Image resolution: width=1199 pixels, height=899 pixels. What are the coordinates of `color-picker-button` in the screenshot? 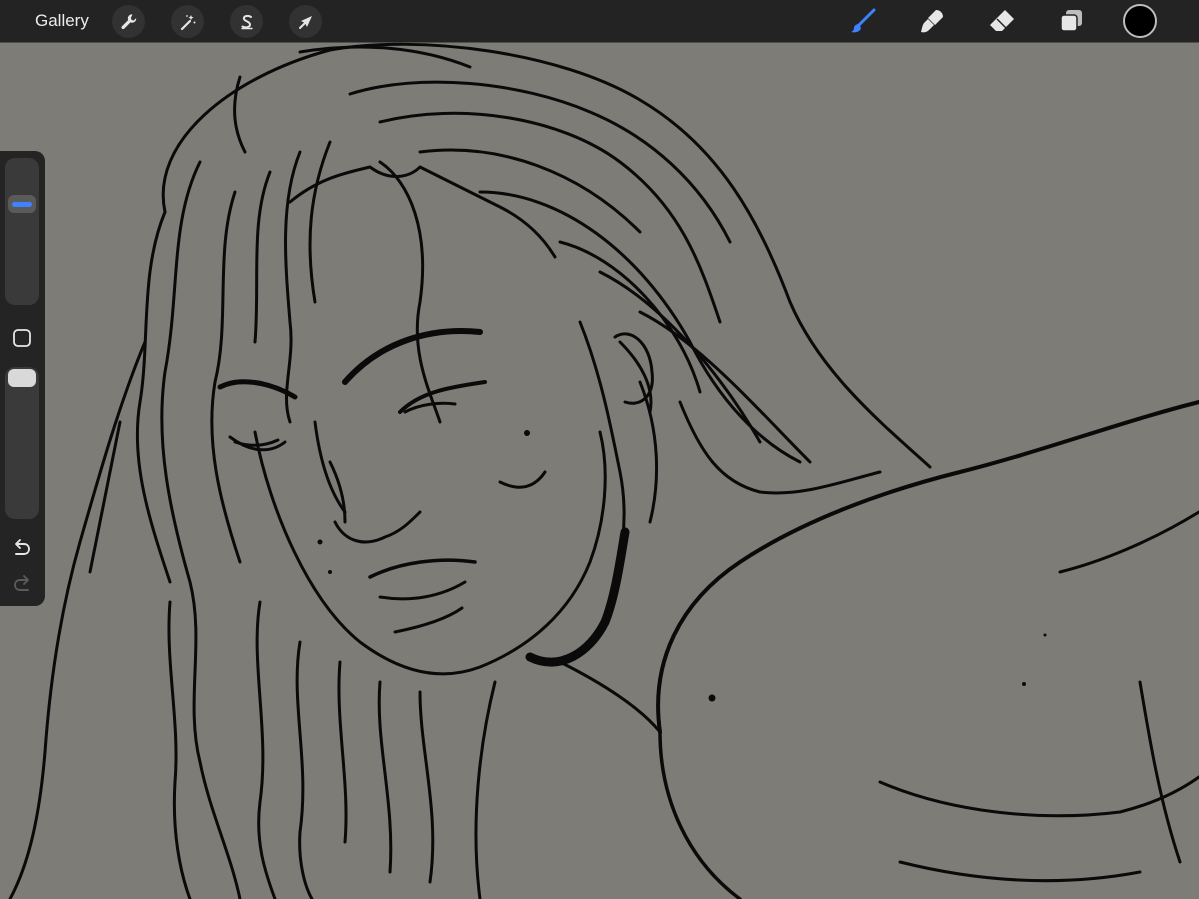 It's located at (1140, 21).